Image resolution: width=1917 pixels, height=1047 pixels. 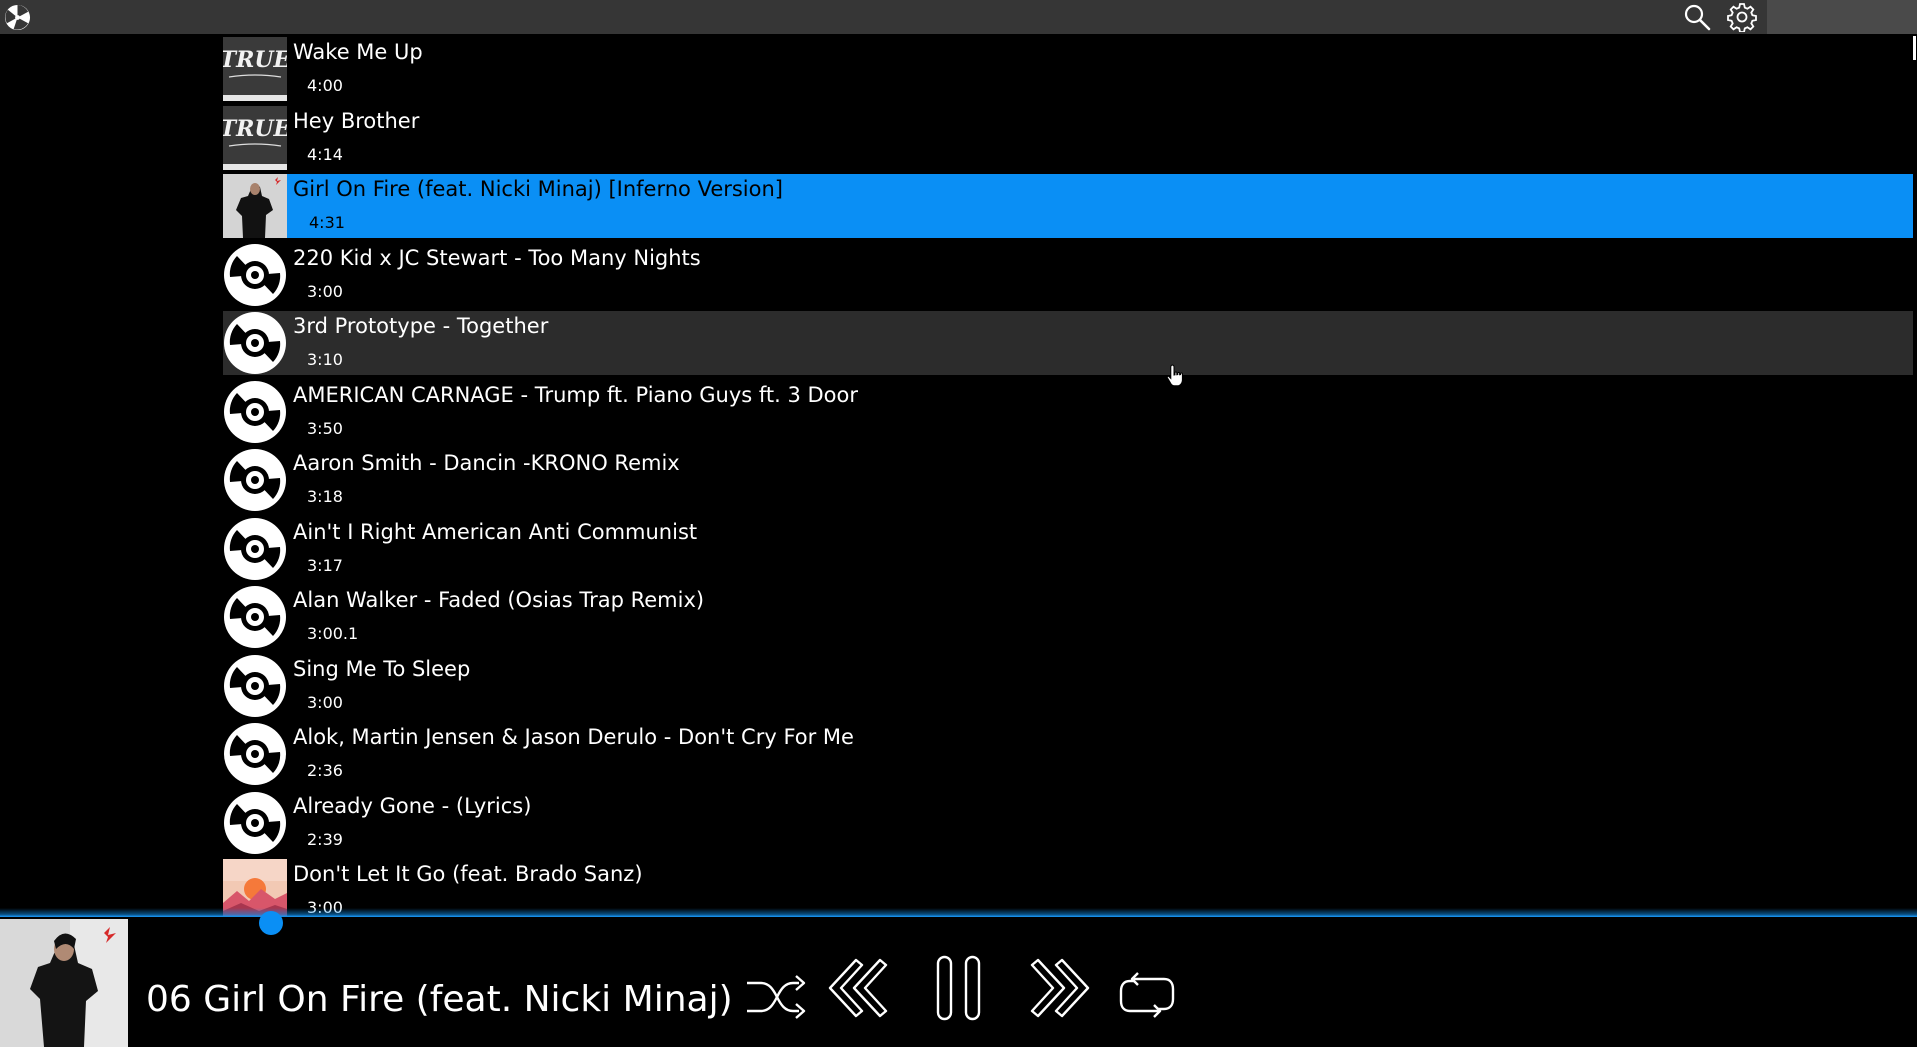 What do you see at coordinates (1742, 17) in the screenshot?
I see `gear-icon` at bounding box center [1742, 17].